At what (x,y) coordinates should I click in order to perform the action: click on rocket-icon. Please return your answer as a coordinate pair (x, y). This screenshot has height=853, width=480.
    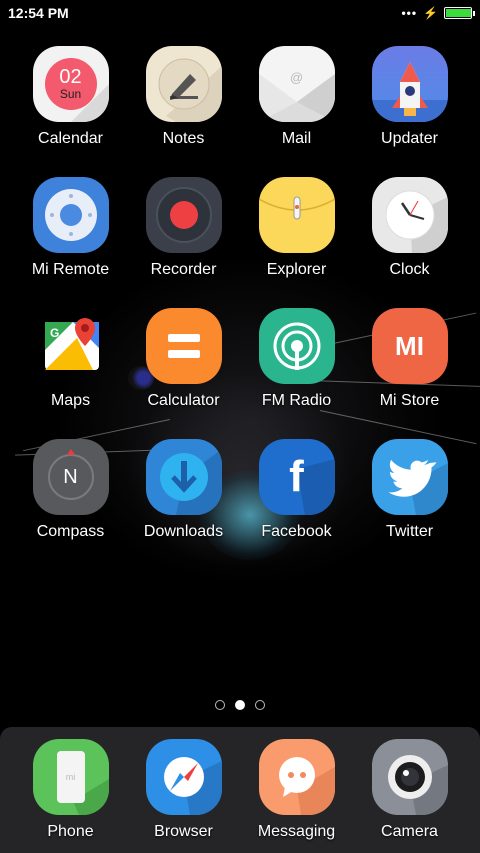
    Looking at the image, I should click on (409, 84).